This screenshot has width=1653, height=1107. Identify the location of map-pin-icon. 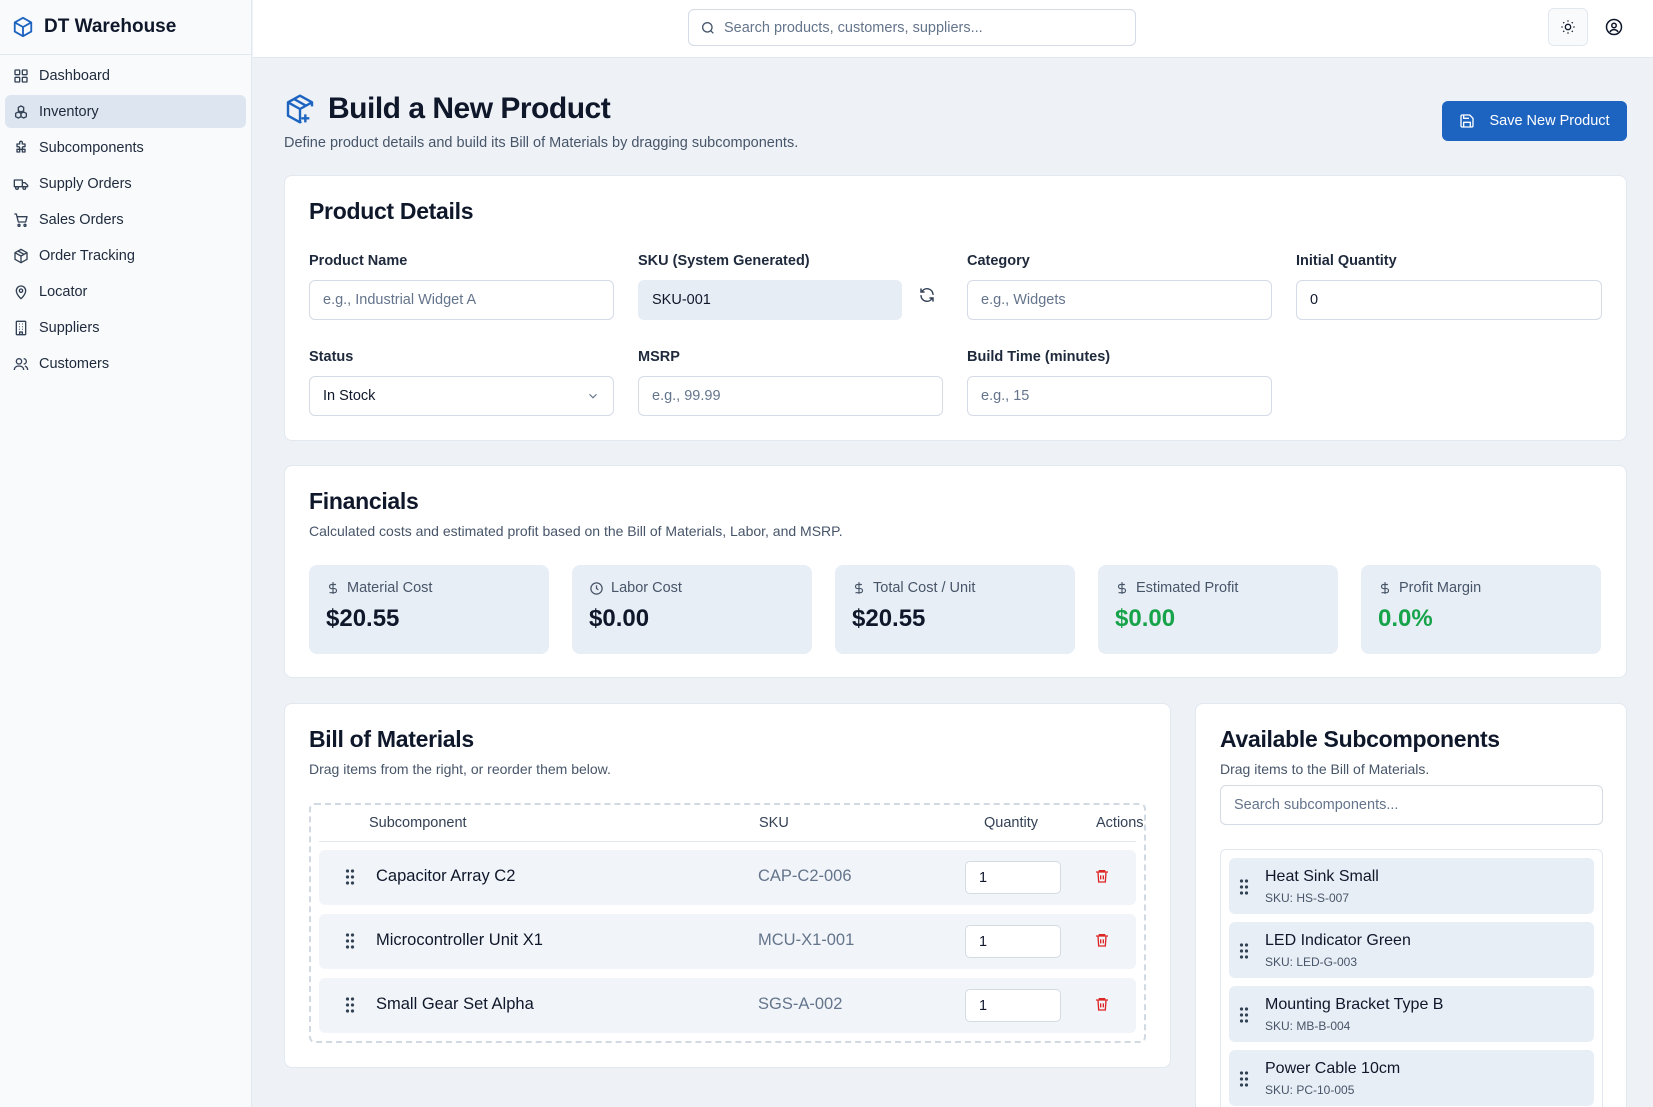
(21, 292).